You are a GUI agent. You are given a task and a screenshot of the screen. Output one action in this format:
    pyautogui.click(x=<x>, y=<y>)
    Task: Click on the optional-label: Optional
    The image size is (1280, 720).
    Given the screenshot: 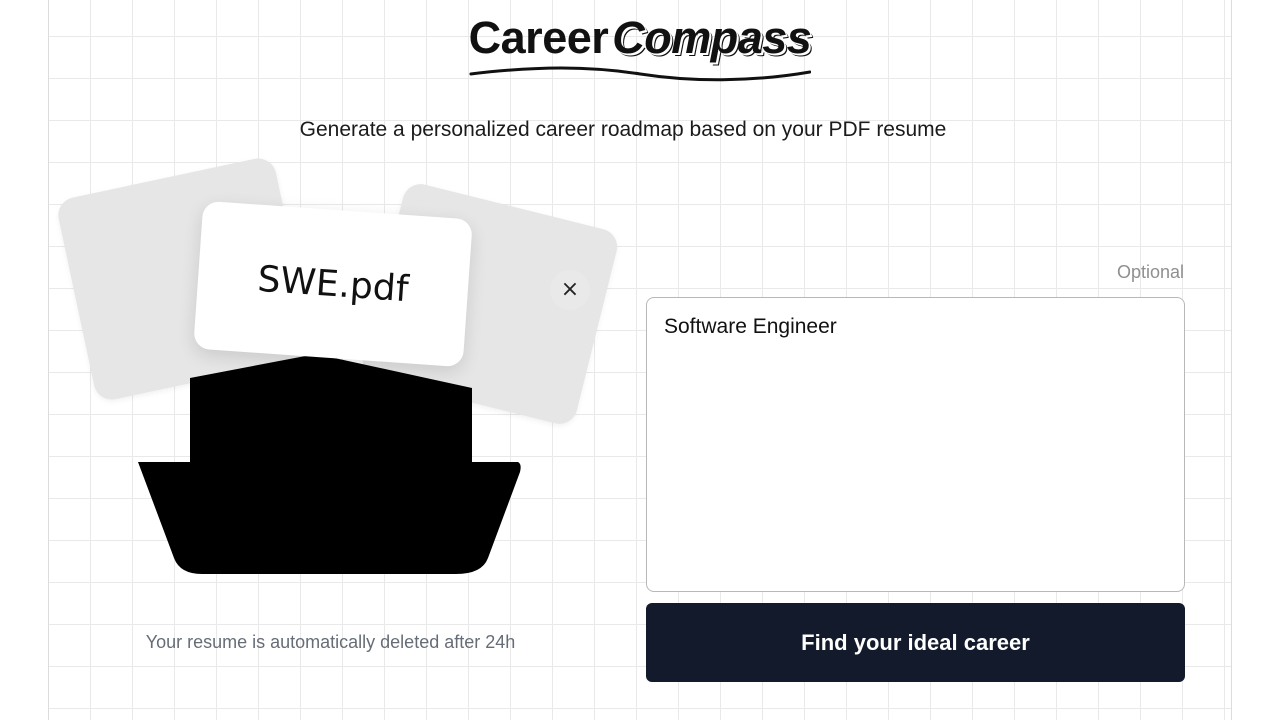 What is the action you would take?
    pyautogui.click(x=1150, y=272)
    